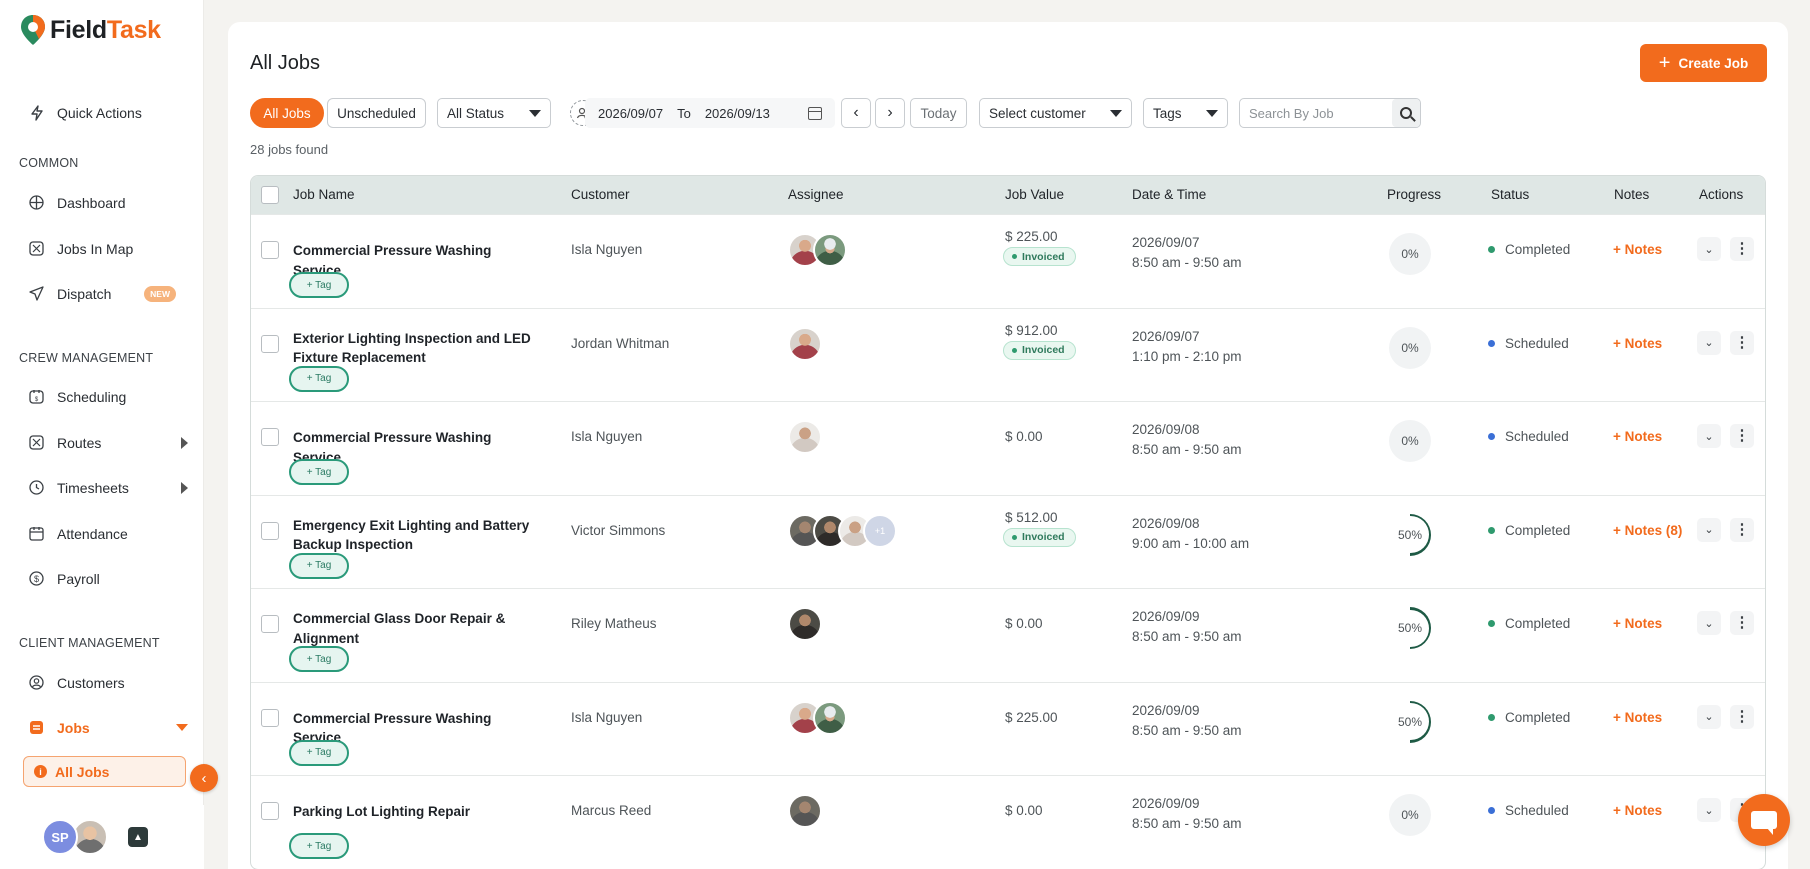 Image resolution: width=1810 pixels, height=869 pixels. What do you see at coordinates (1169, 194) in the screenshot?
I see `header-date-time: Date & Time` at bounding box center [1169, 194].